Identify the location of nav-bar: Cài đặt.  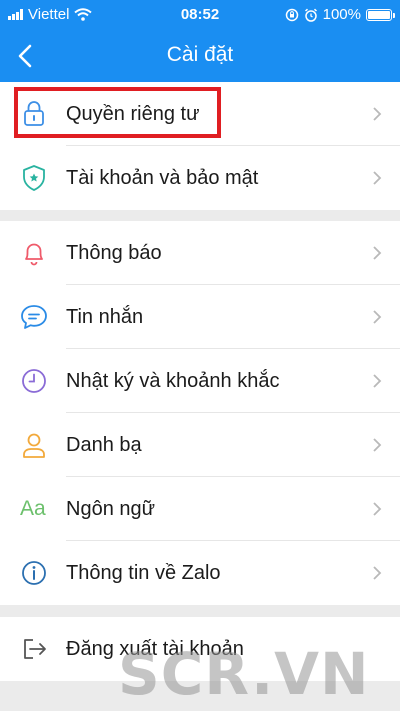
(200, 56).